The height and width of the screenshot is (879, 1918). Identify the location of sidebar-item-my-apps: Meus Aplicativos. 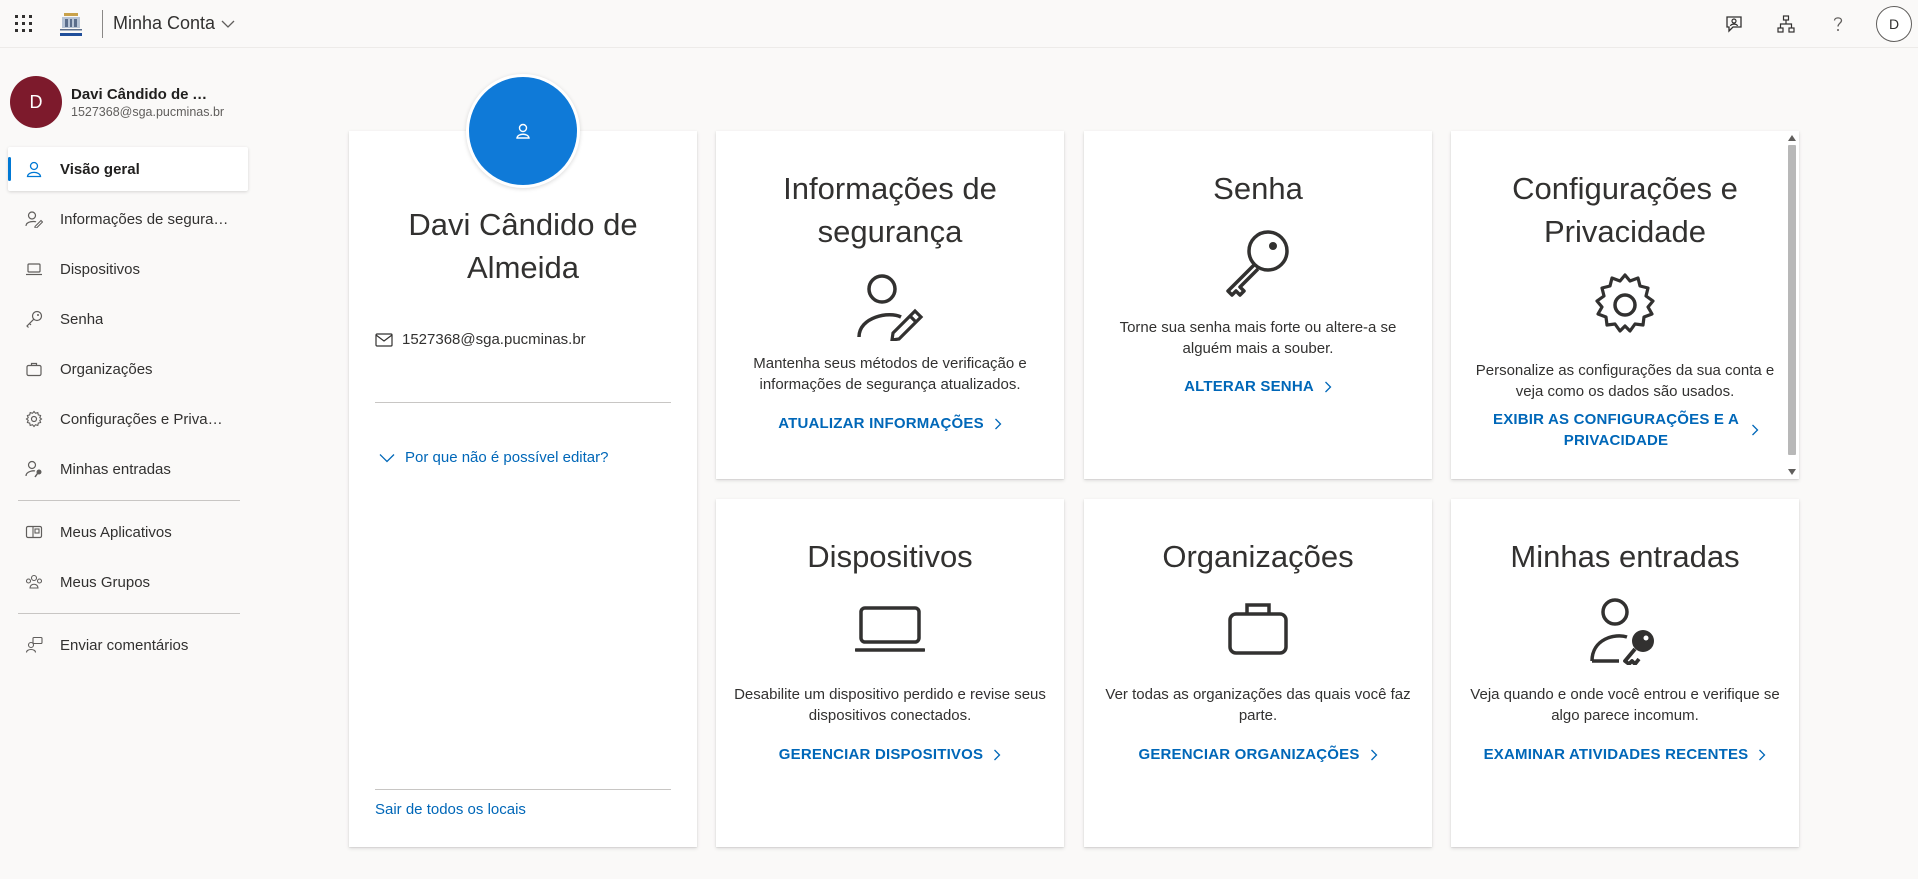
(128, 532).